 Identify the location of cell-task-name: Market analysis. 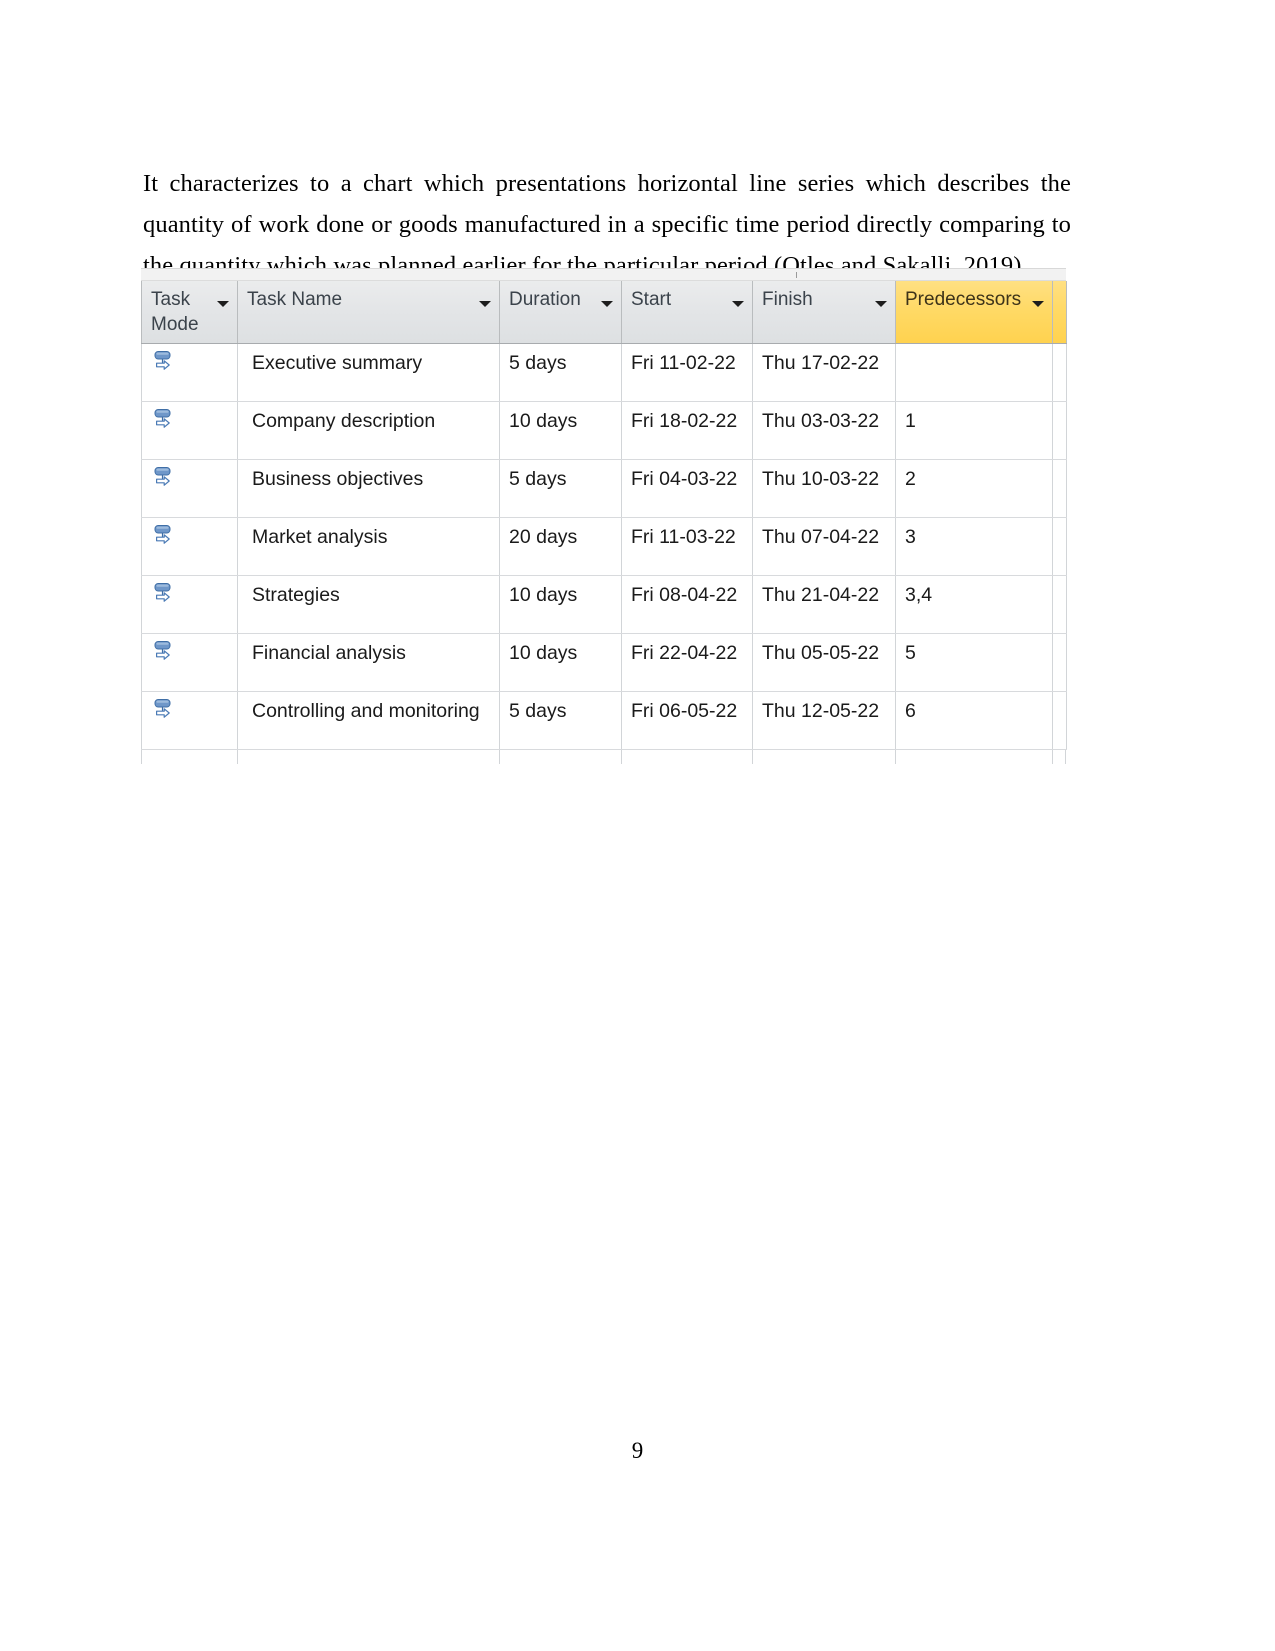
(368, 546).